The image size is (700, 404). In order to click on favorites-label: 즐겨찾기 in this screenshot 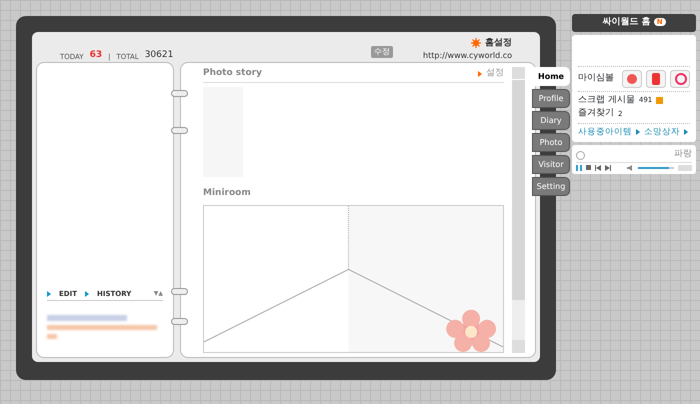, I will do `click(596, 113)`.